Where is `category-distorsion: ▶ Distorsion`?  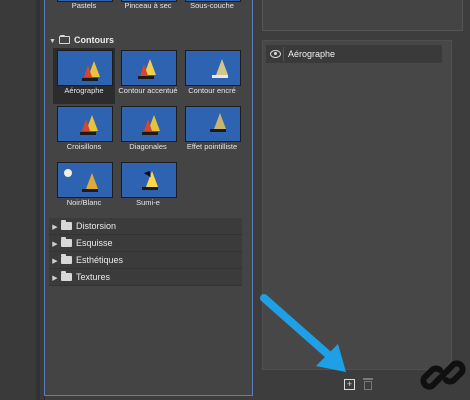
category-distorsion: ▶ Distorsion is located at coordinates (145, 226).